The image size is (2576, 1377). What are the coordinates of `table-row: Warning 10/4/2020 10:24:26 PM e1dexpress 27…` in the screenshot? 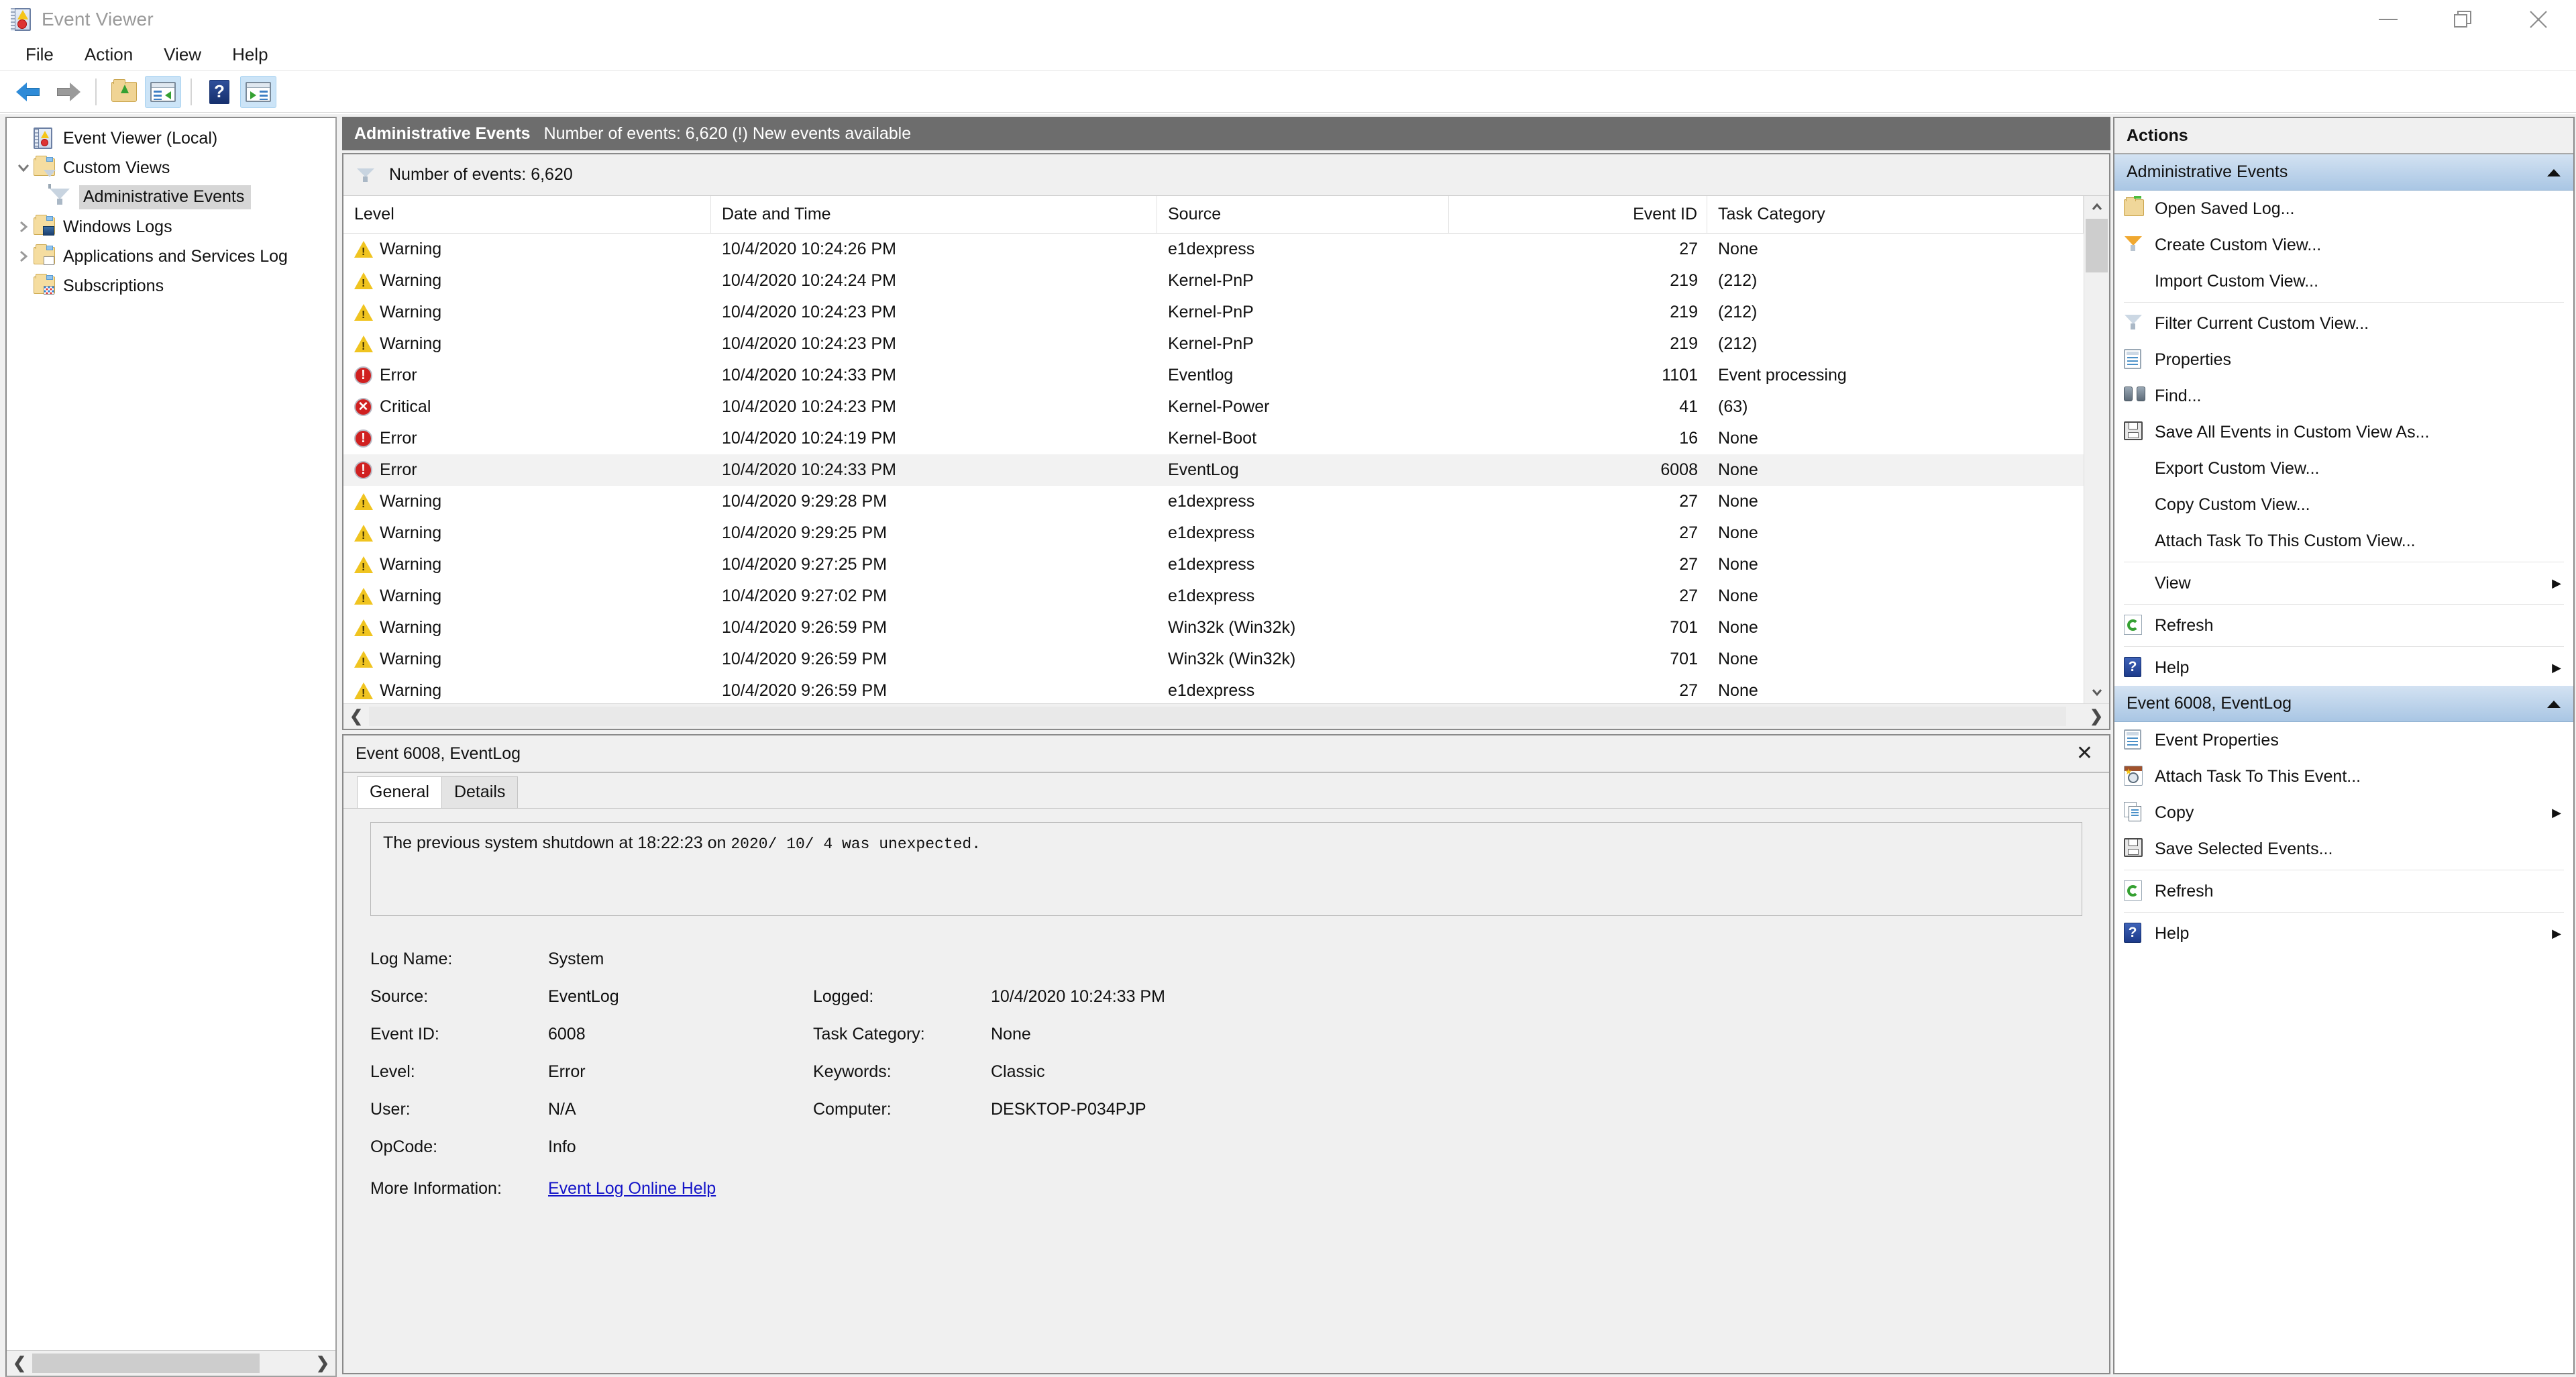 It's located at (1213, 249).